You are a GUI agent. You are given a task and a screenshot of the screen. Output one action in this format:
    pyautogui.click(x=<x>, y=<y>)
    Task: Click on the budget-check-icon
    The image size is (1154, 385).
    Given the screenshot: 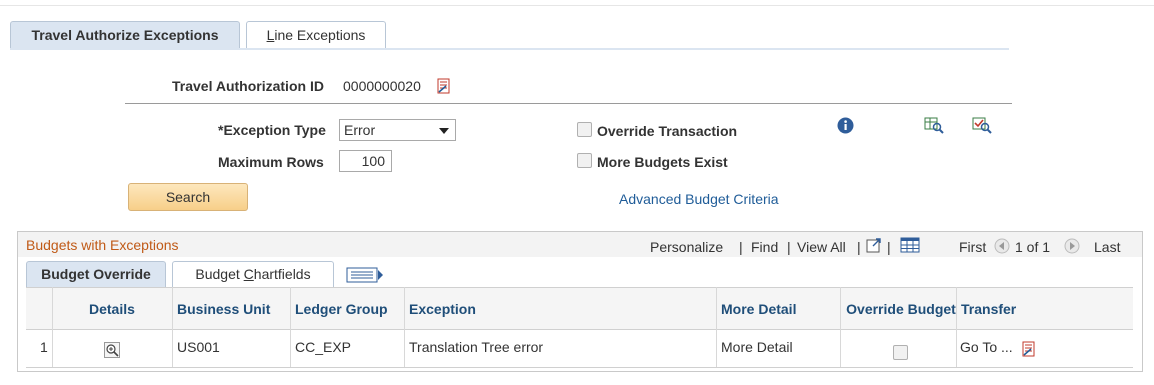 What is the action you would take?
    pyautogui.click(x=982, y=125)
    